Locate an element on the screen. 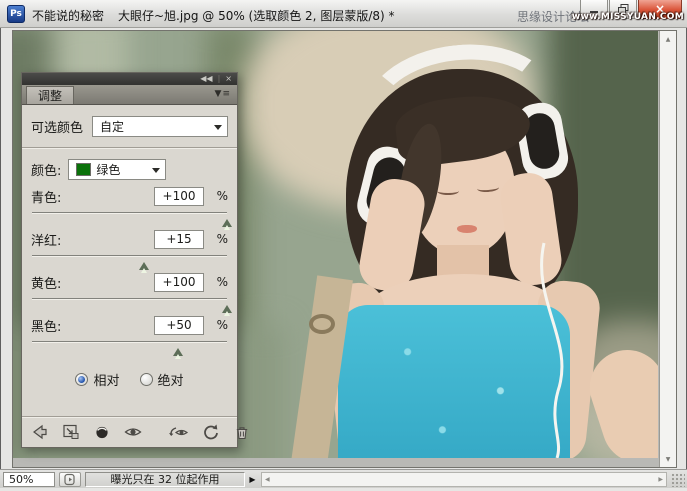 The width and height of the screenshot is (687, 491). absolute-radio is located at coordinates (146, 379).